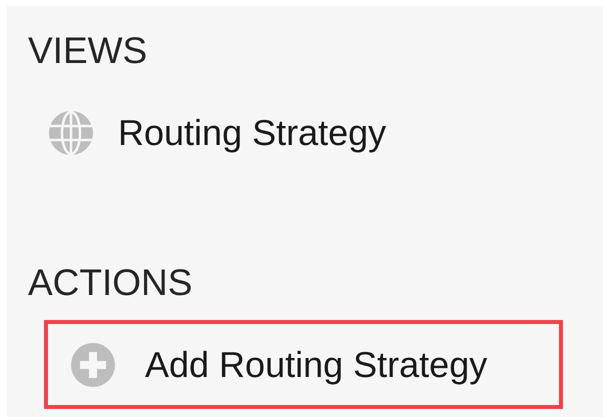 The width and height of the screenshot is (603, 417). I want to click on globe-icon, so click(71, 133).